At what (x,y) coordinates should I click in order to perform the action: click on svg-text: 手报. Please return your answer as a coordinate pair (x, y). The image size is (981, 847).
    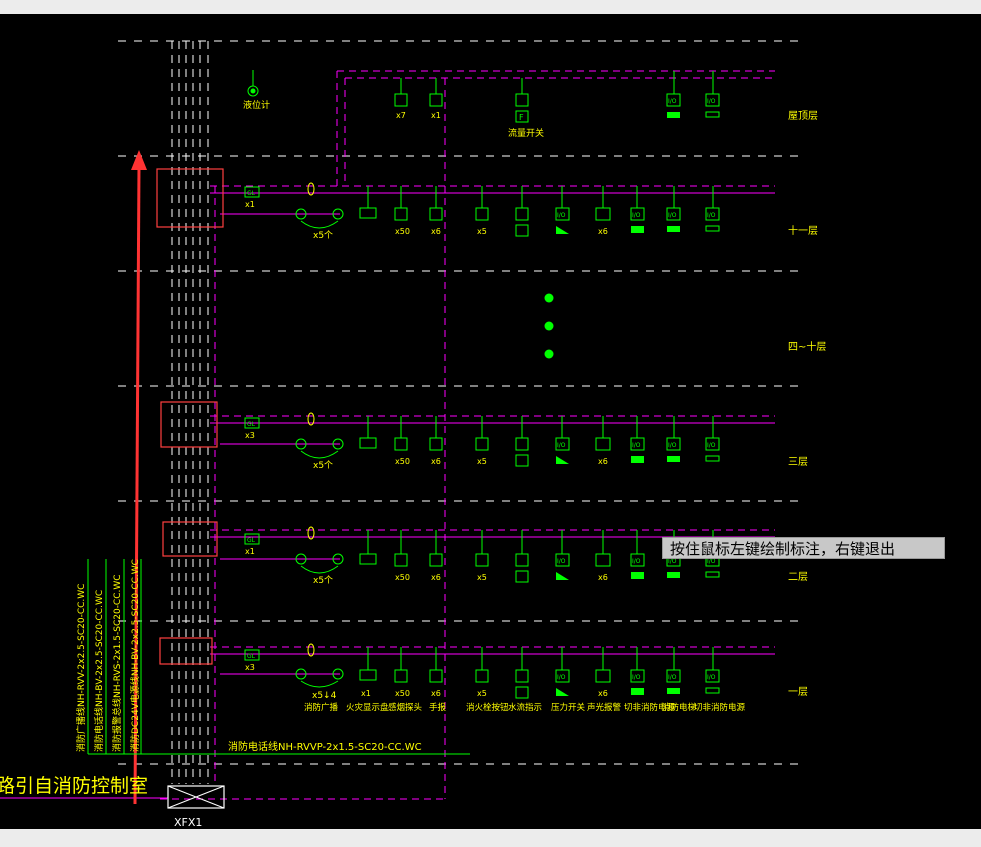
    Looking at the image, I should click on (438, 707).